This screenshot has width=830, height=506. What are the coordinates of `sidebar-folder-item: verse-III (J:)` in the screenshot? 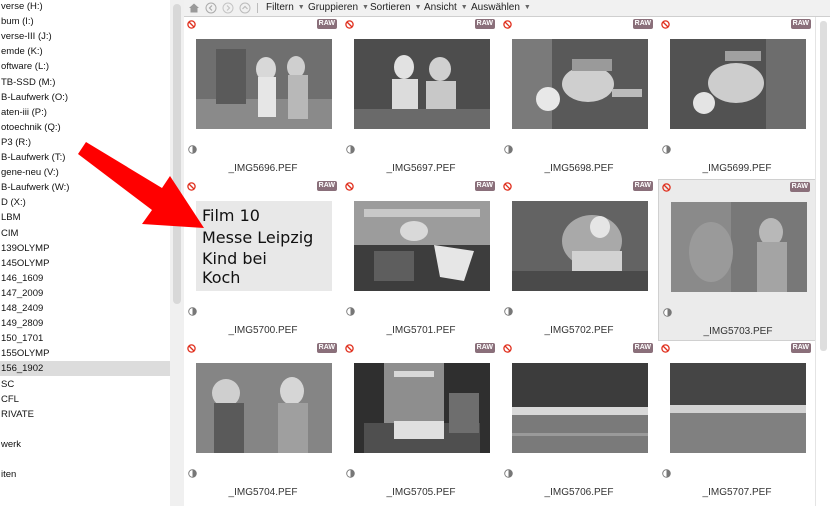 It's located at (85, 36).